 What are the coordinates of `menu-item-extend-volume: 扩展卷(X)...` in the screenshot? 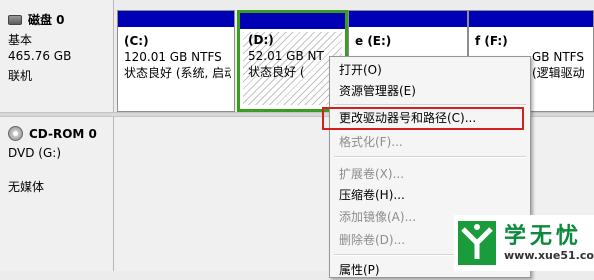 It's located at (371, 174).